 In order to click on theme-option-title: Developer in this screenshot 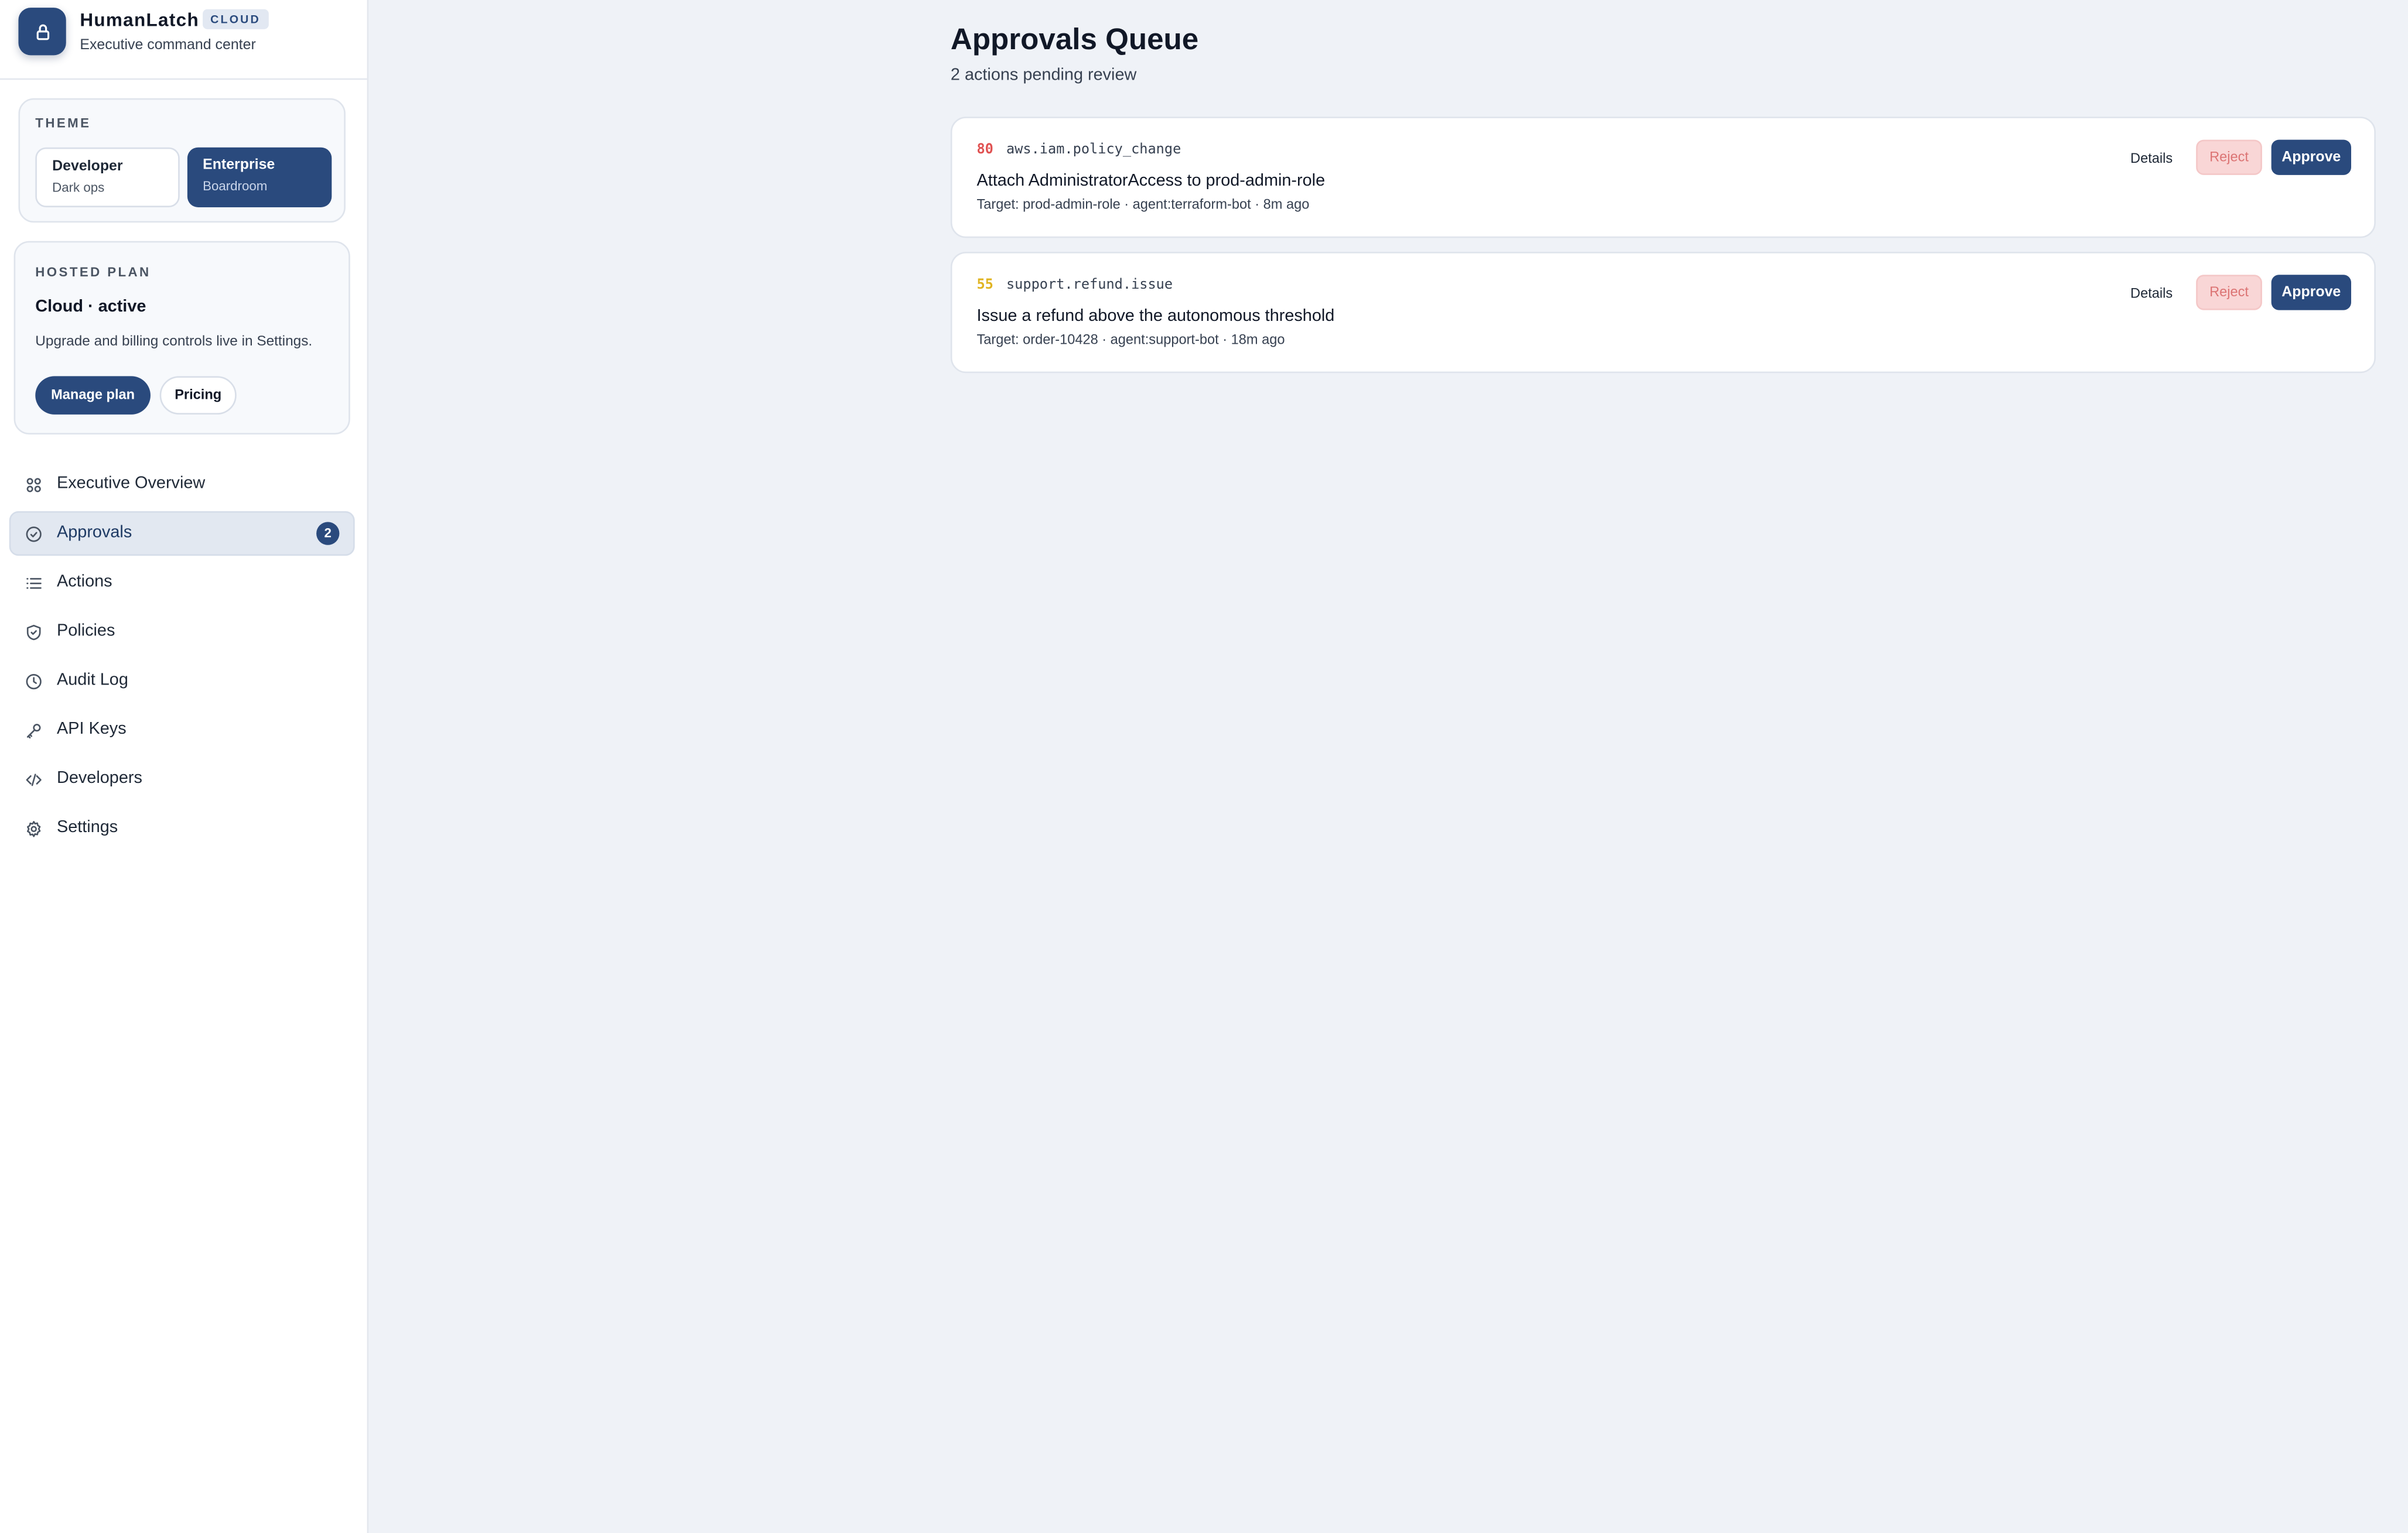, I will do `click(87, 166)`.